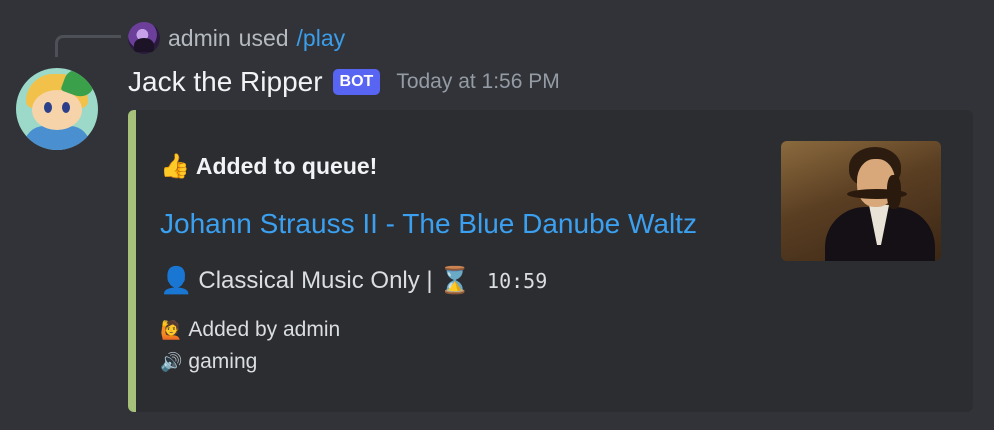 The height and width of the screenshot is (430, 994). I want to click on command-used-text: used, so click(263, 37).